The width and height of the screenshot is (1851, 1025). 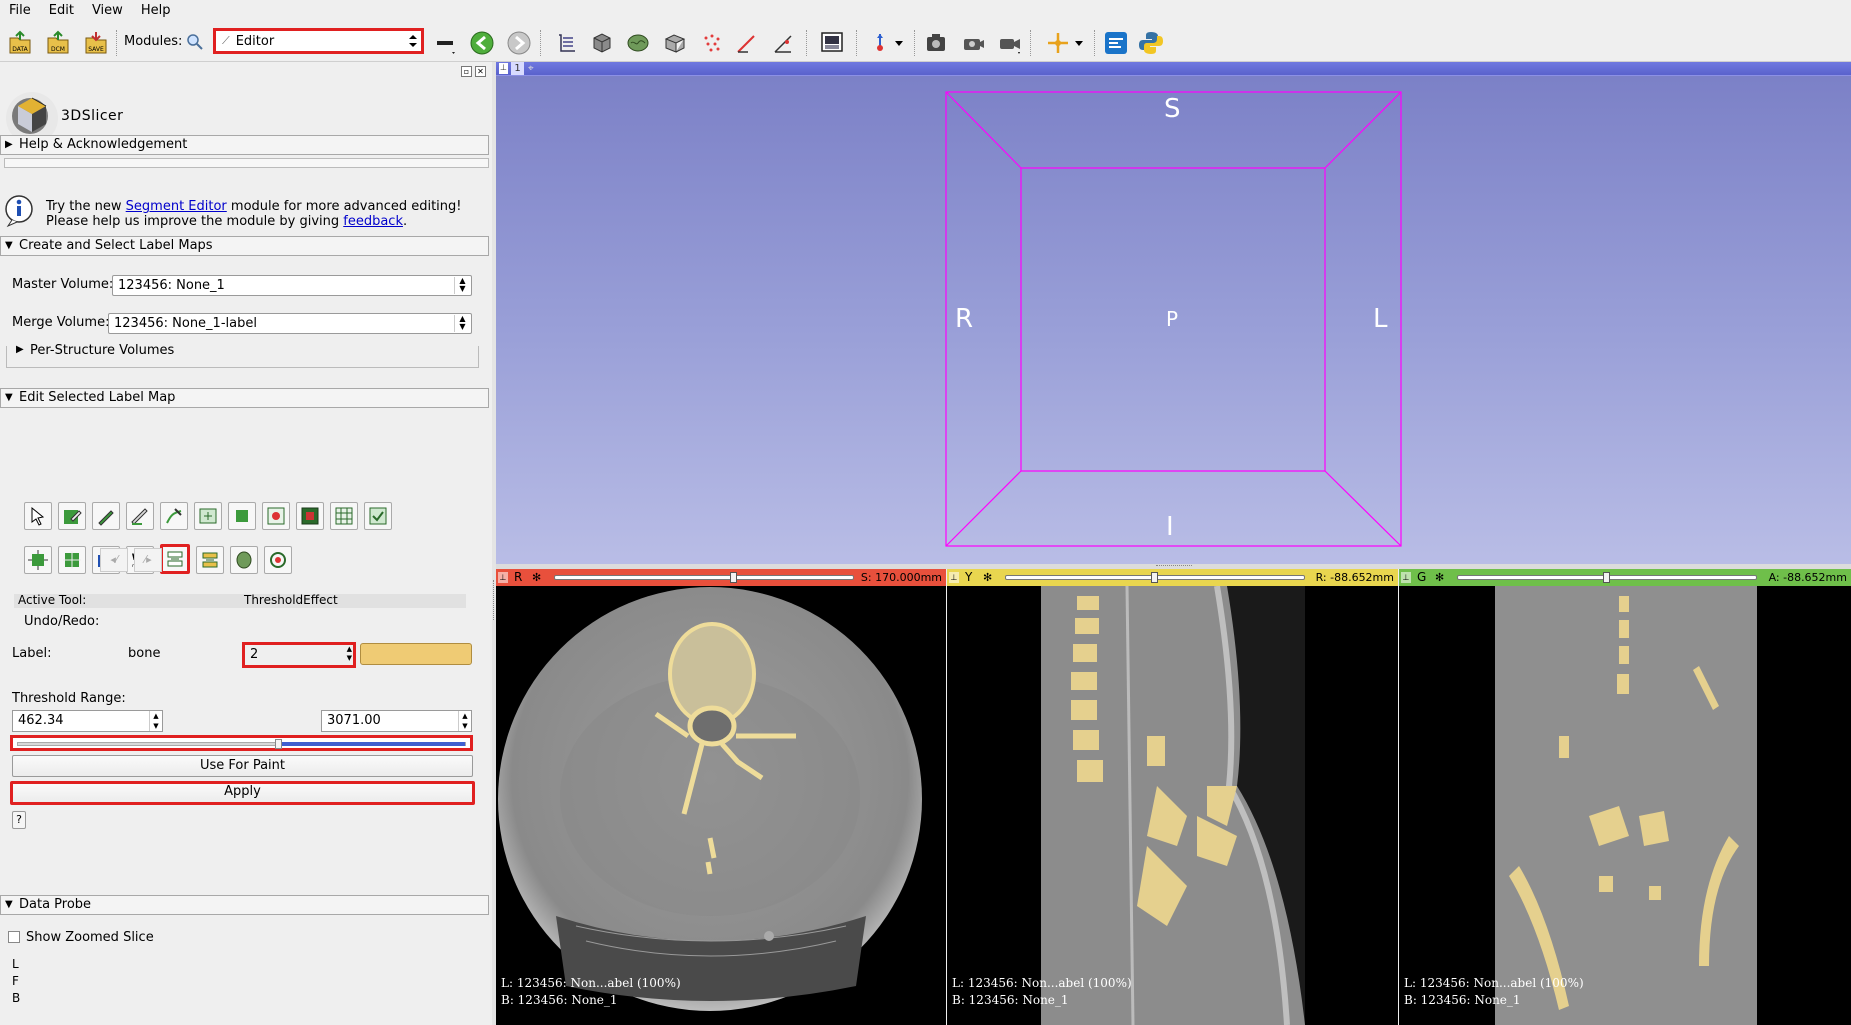 What do you see at coordinates (174, 516) in the screenshot?
I see `level-tracing-tool-button` at bounding box center [174, 516].